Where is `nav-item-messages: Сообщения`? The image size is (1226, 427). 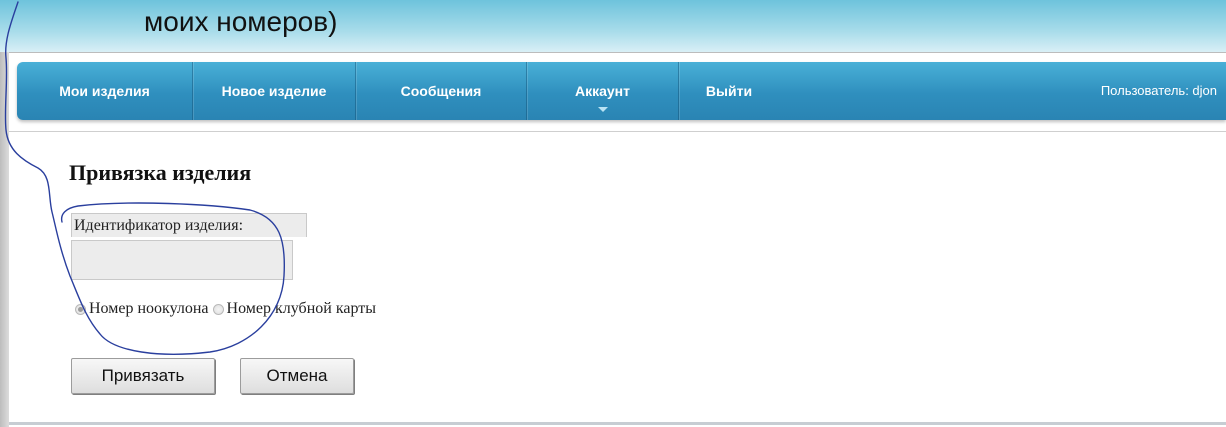 nav-item-messages: Сообщения is located at coordinates (441, 91).